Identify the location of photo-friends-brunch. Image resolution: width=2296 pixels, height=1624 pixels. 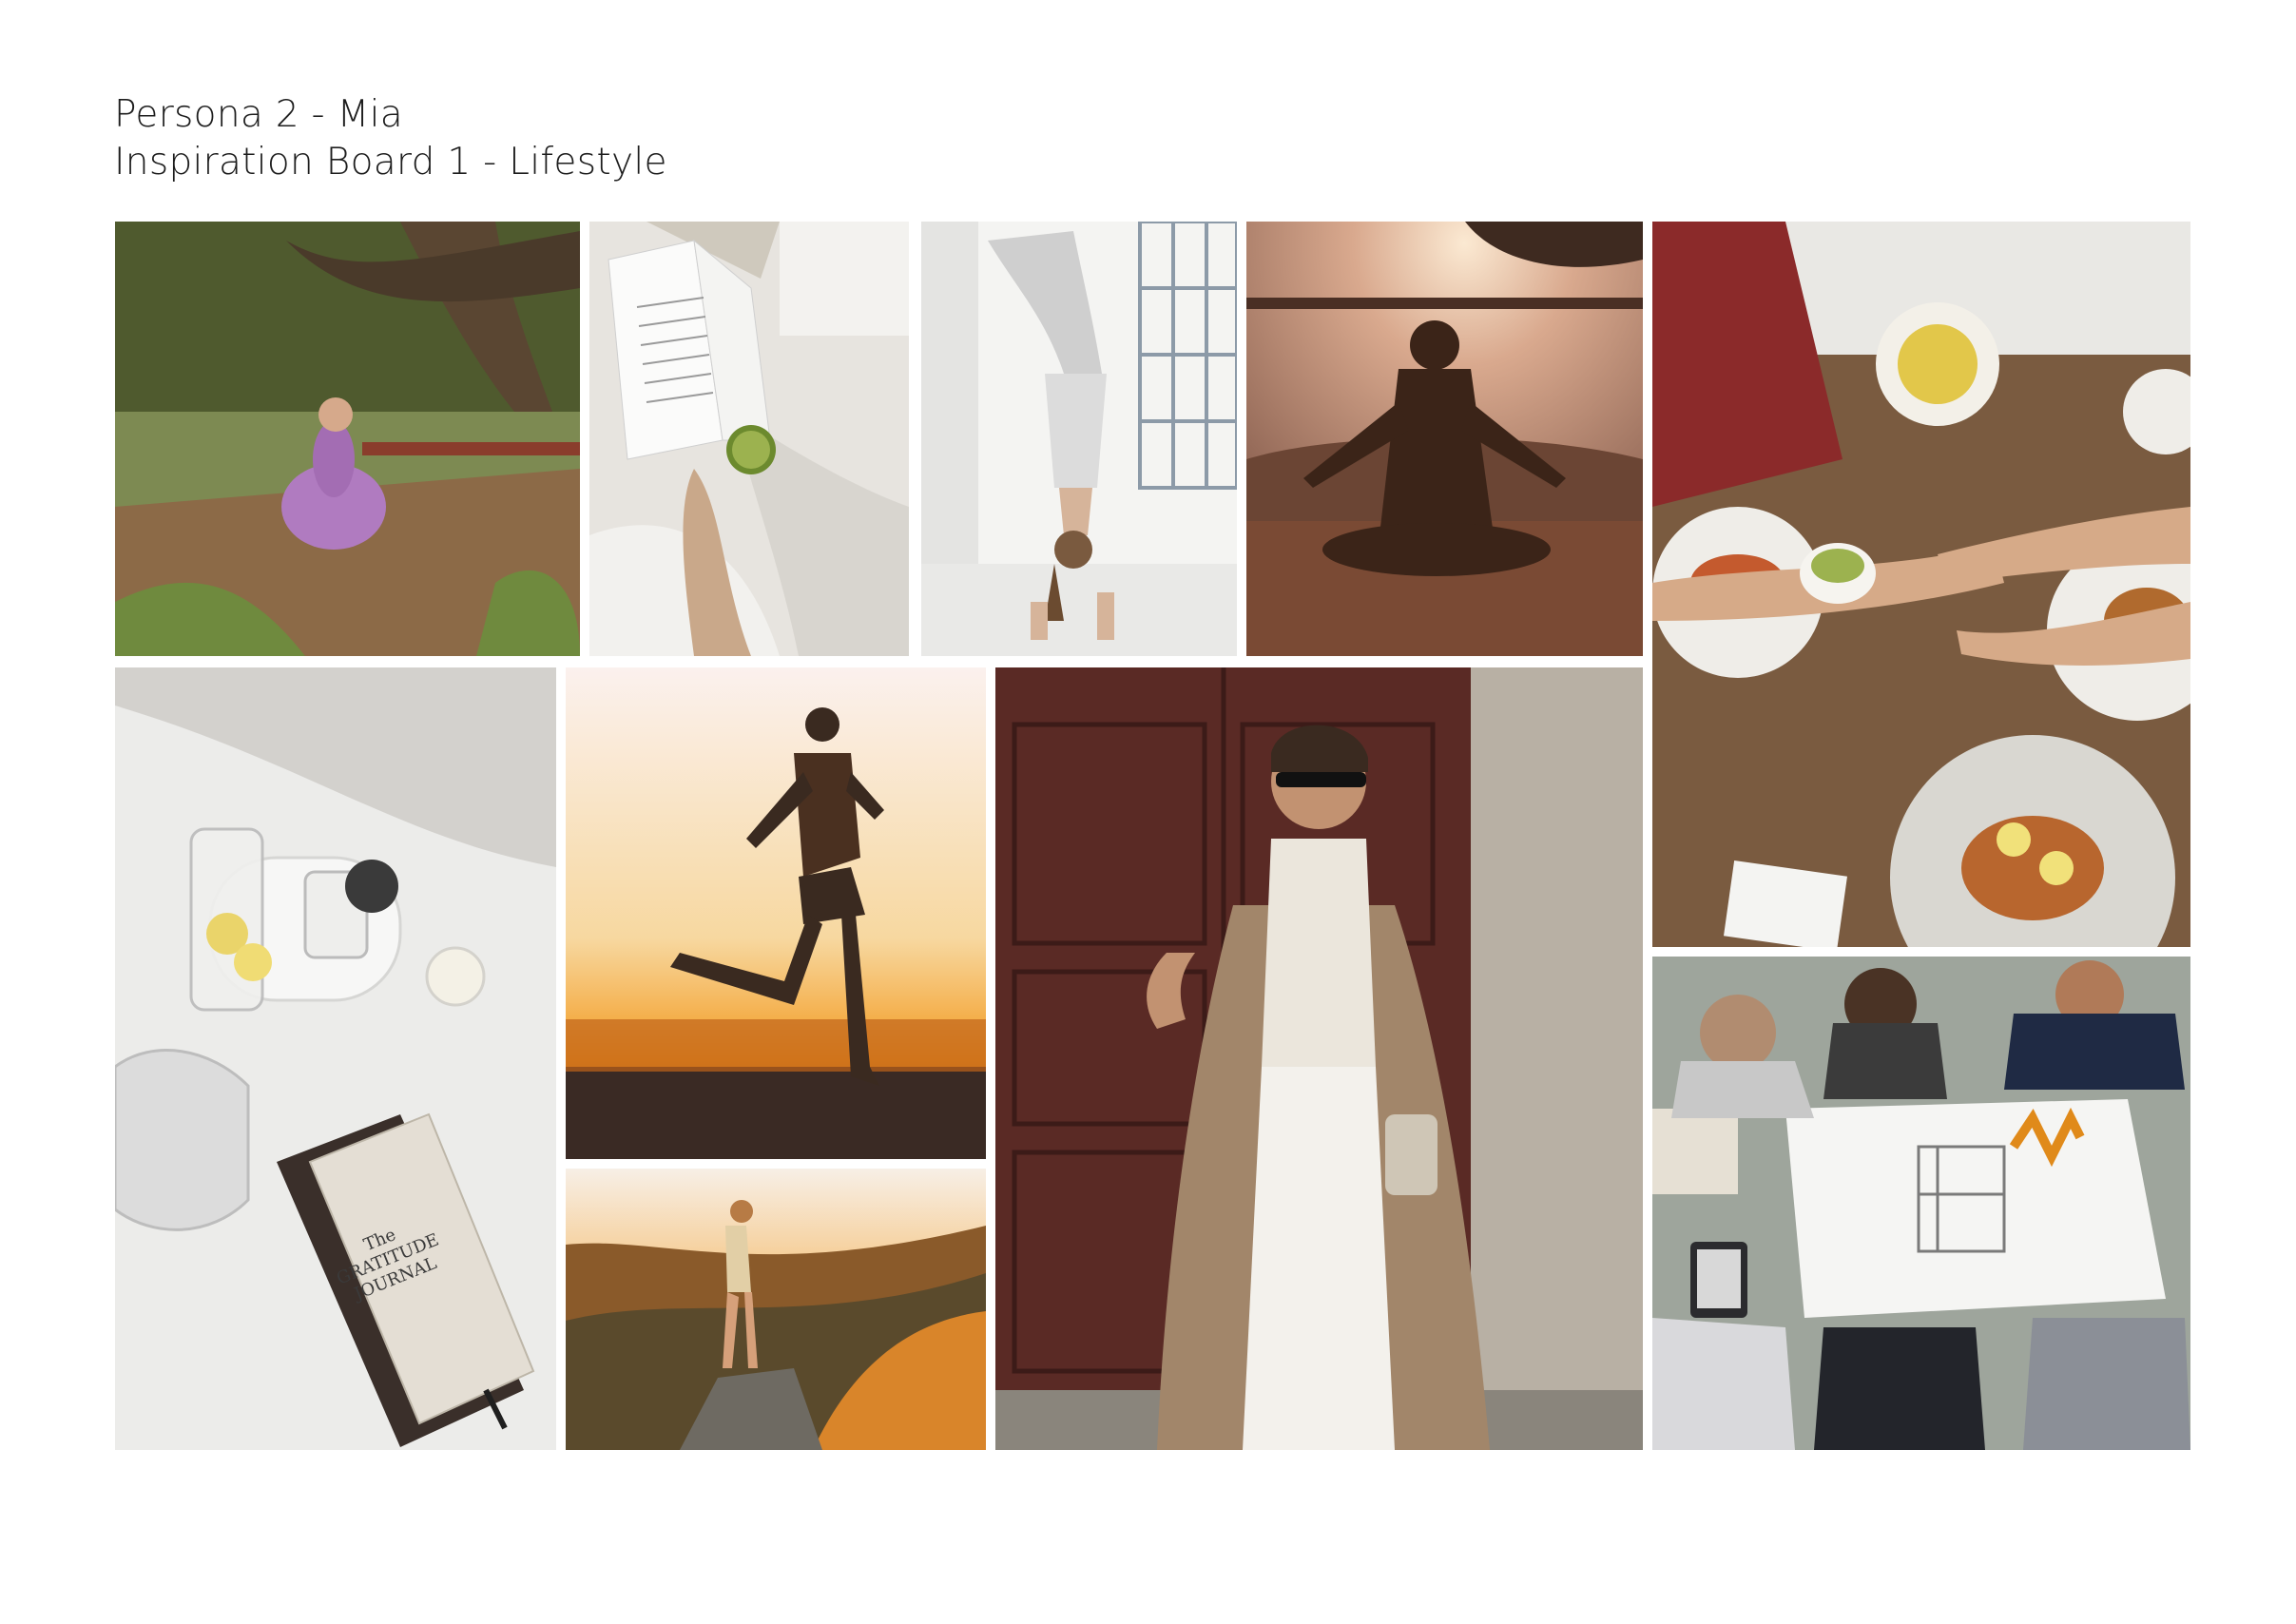
(1921, 584).